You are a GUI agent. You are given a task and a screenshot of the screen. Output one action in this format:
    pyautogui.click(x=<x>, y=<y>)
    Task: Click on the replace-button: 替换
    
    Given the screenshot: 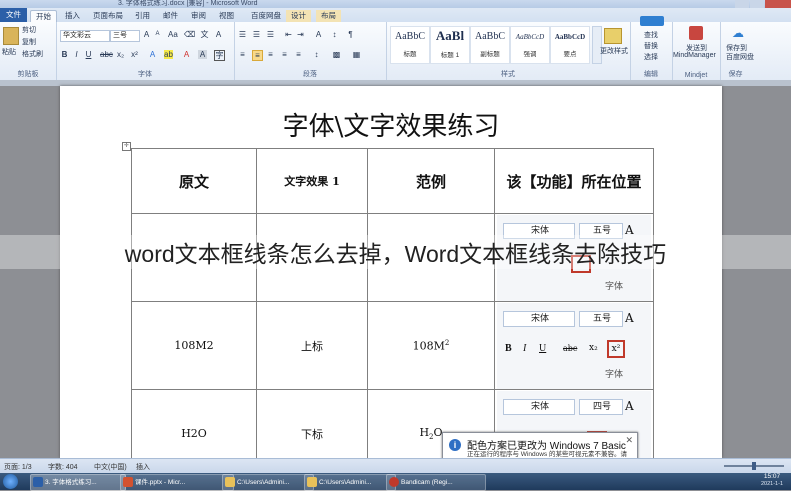 What is the action you would take?
    pyautogui.click(x=651, y=46)
    